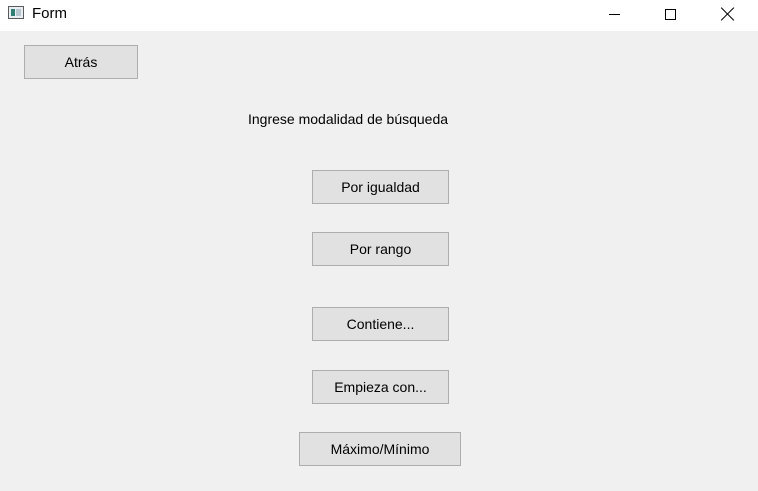 The width and height of the screenshot is (758, 491). I want to click on range-search-button: Por rango, so click(380, 249).